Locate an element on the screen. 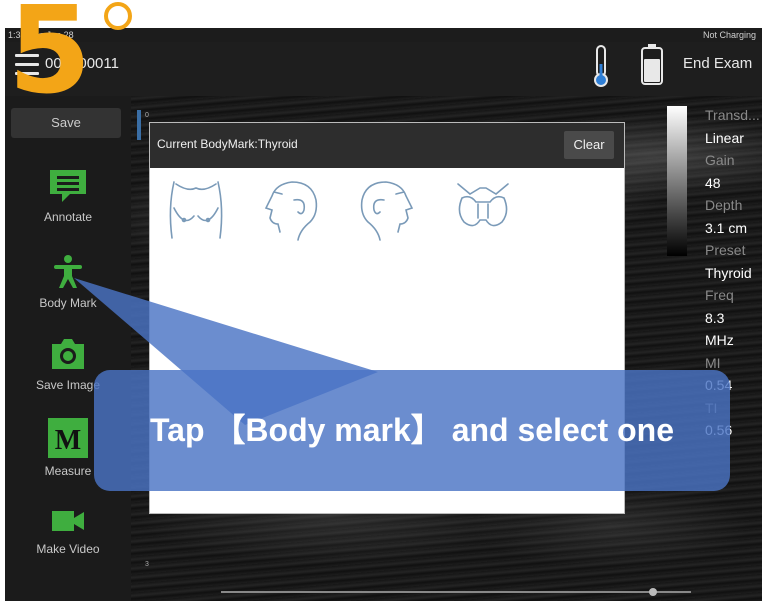 This screenshot has height=601, width=764. instruction-text: Tap 【Body mark】 and select one is located at coordinates (412, 430).